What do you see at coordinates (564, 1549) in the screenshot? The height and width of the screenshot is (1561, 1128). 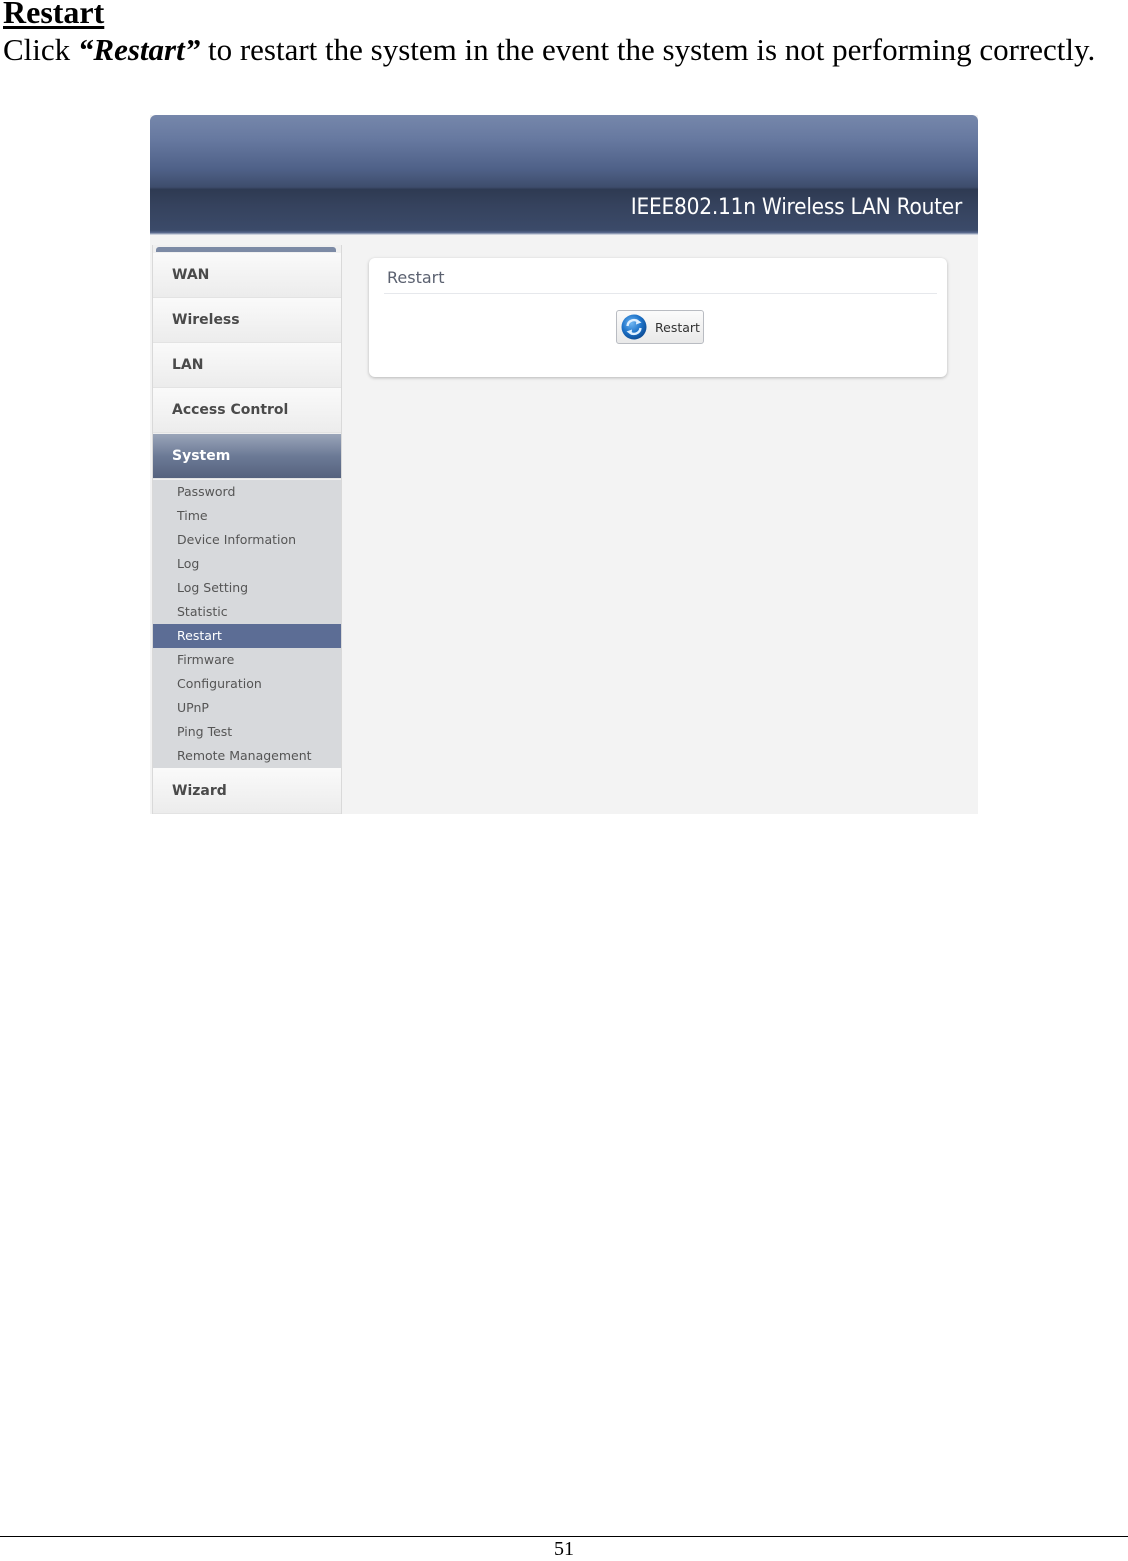 I see `page-number: 51` at bounding box center [564, 1549].